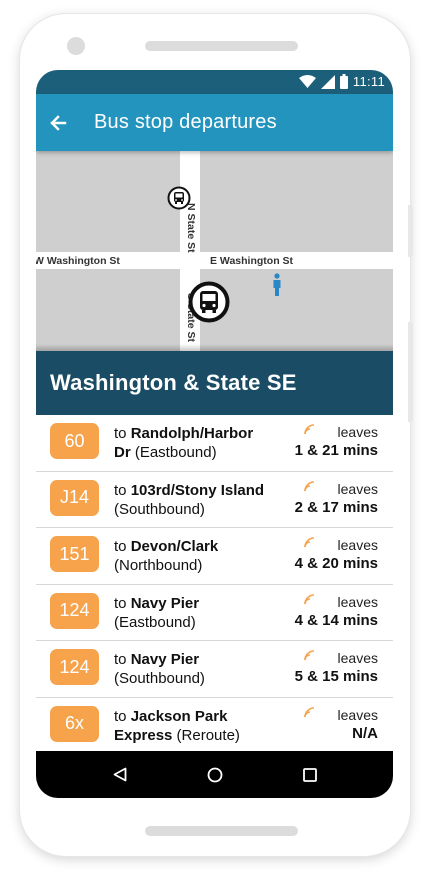 This screenshot has height=880, width=430. I want to click on route-badge: 151, so click(74, 554).